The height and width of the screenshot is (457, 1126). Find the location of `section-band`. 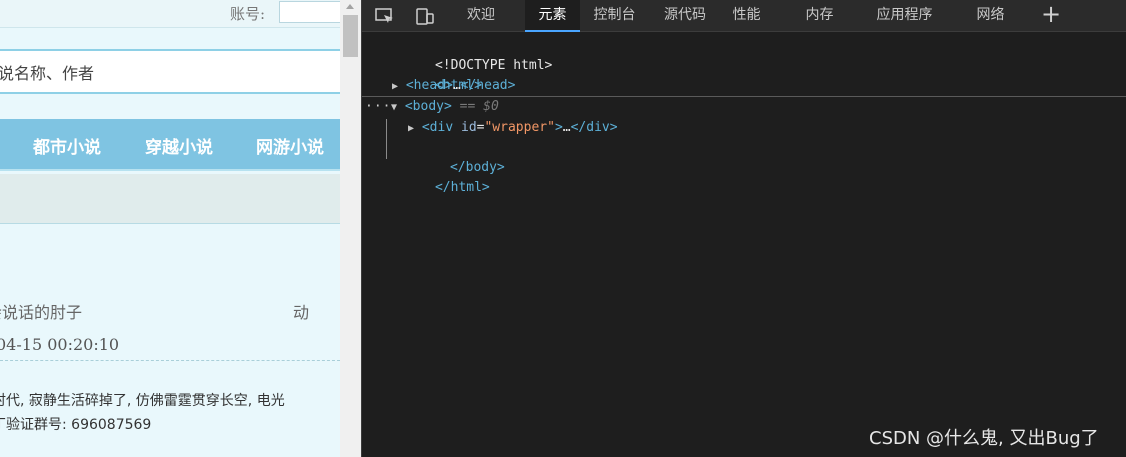

section-band is located at coordinates (170, 199).